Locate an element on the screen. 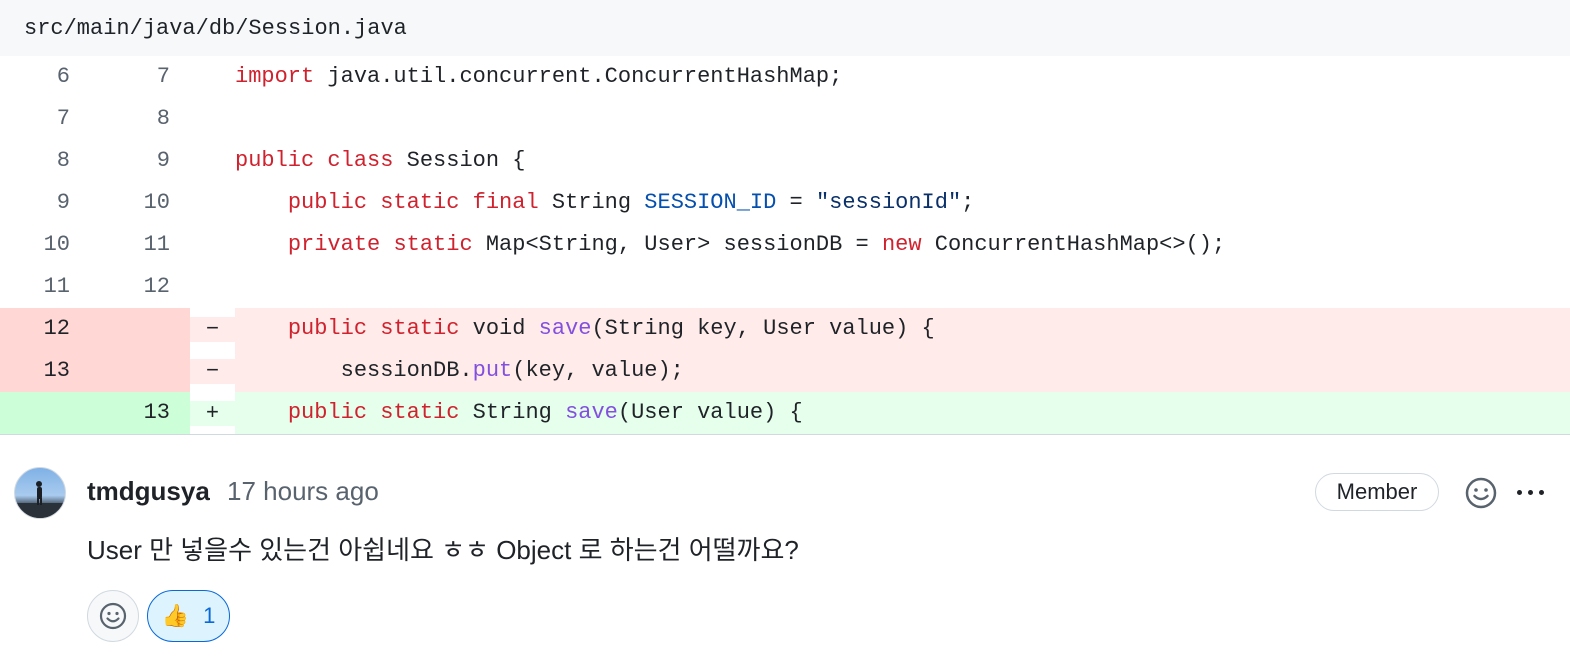  new-line-number: 9 is located at coordinates (142, 161).